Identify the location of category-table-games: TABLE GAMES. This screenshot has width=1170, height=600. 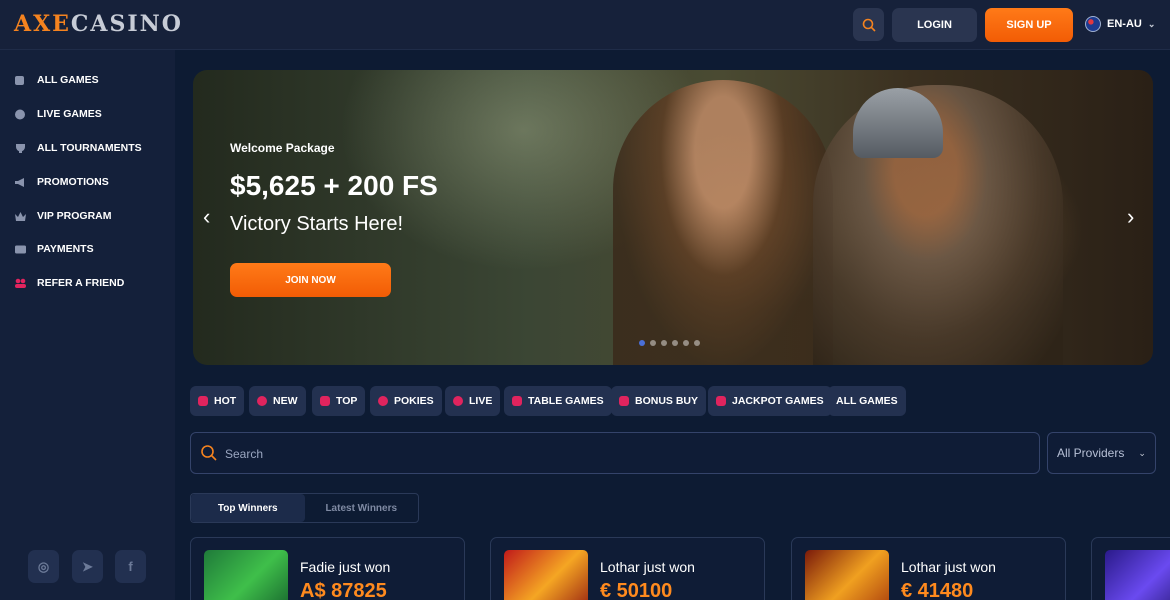
(558, 401).